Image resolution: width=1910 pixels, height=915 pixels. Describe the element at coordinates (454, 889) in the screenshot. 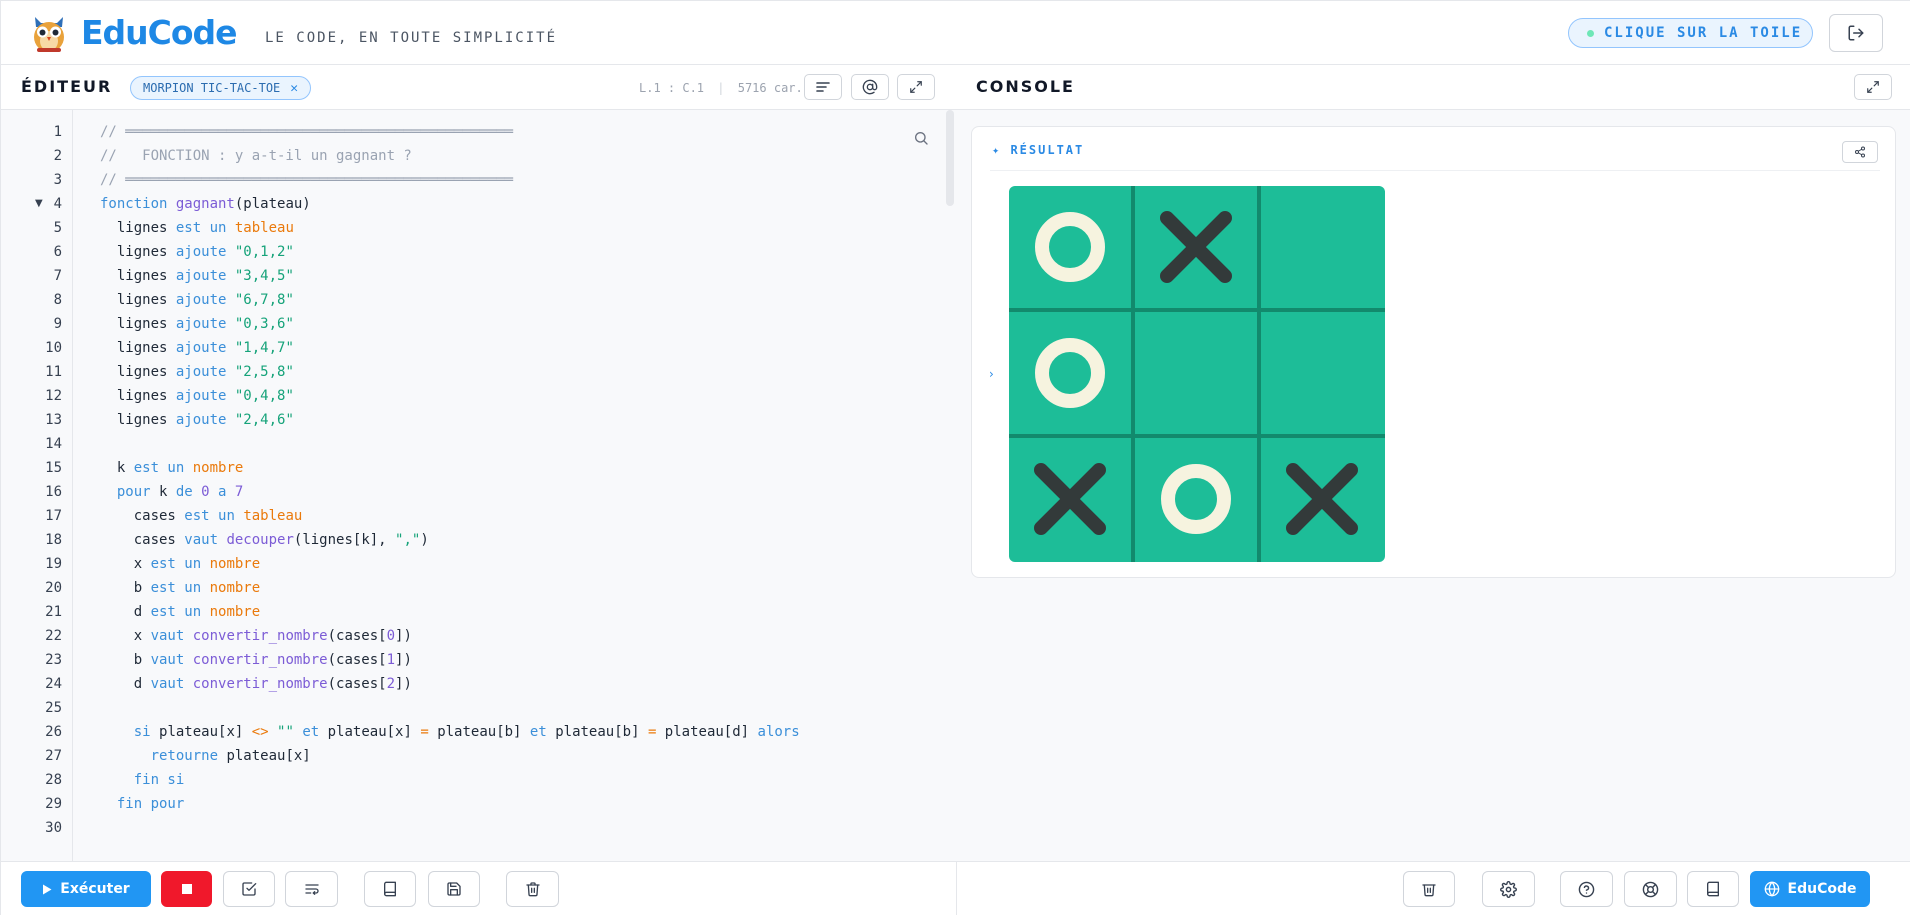

I see `save-button` at that location.